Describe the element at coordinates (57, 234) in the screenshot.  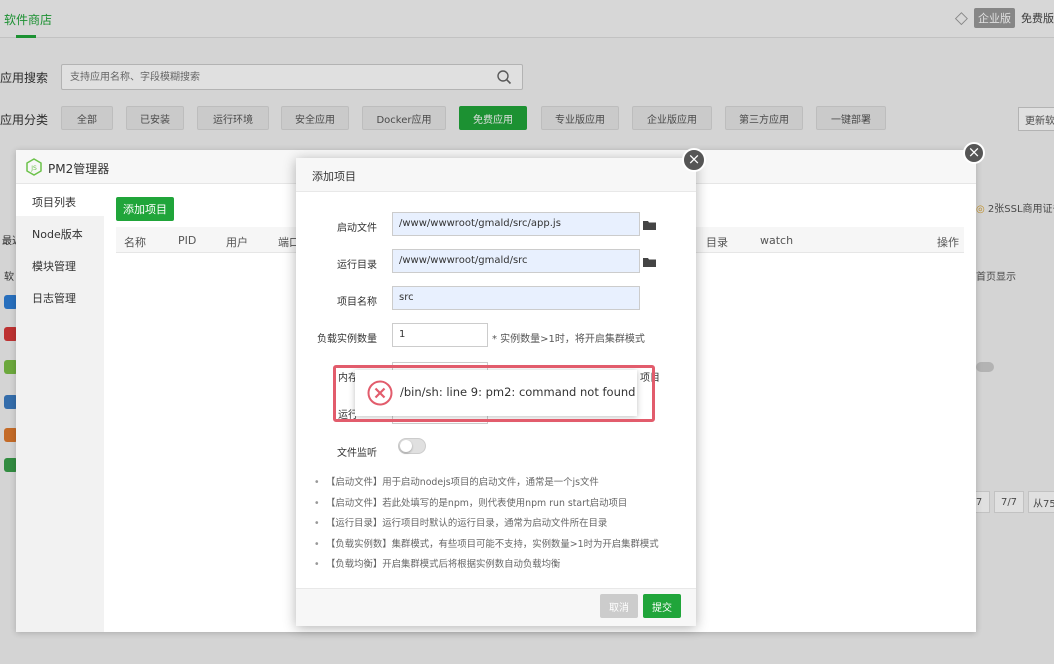
I see `sidebar-item-node-version: Node版本` at that location.